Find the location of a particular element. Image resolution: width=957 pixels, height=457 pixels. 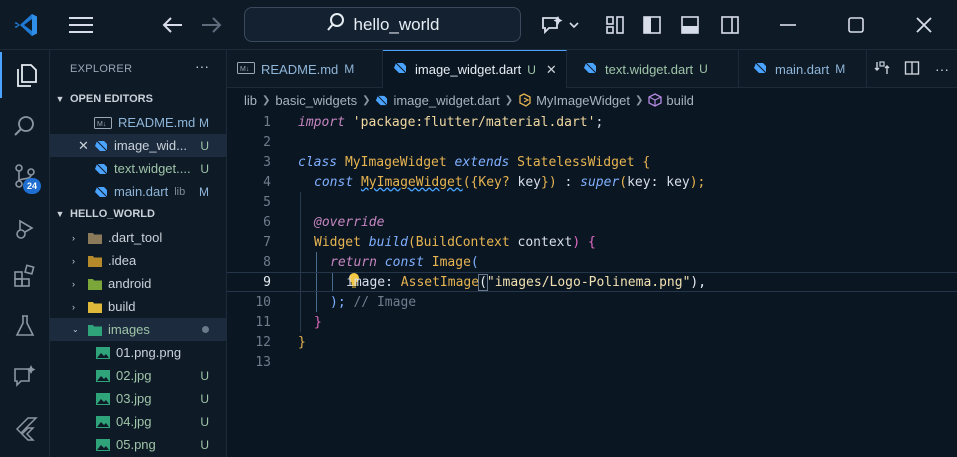

tab-readme: M↓ README.md M is located at coordinates (305, 69).